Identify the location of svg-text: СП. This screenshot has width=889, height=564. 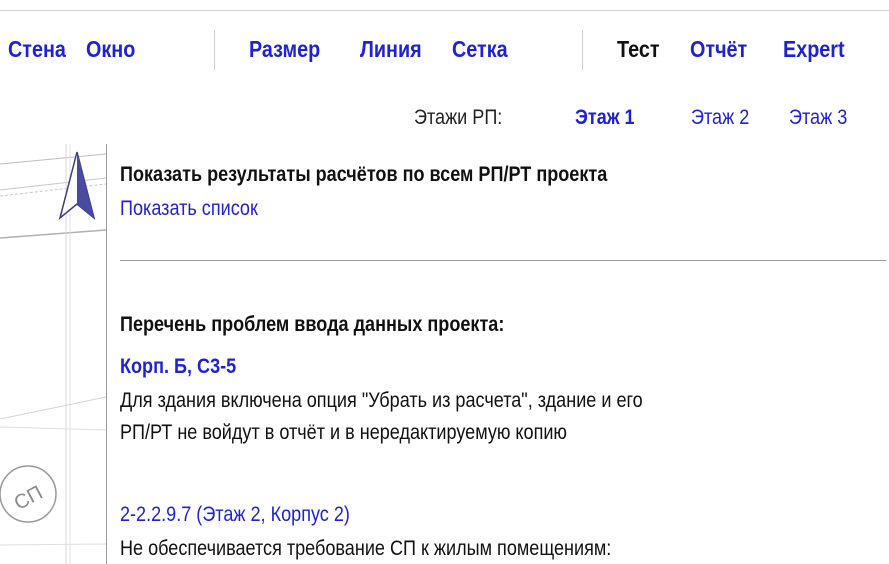
(29, 498).